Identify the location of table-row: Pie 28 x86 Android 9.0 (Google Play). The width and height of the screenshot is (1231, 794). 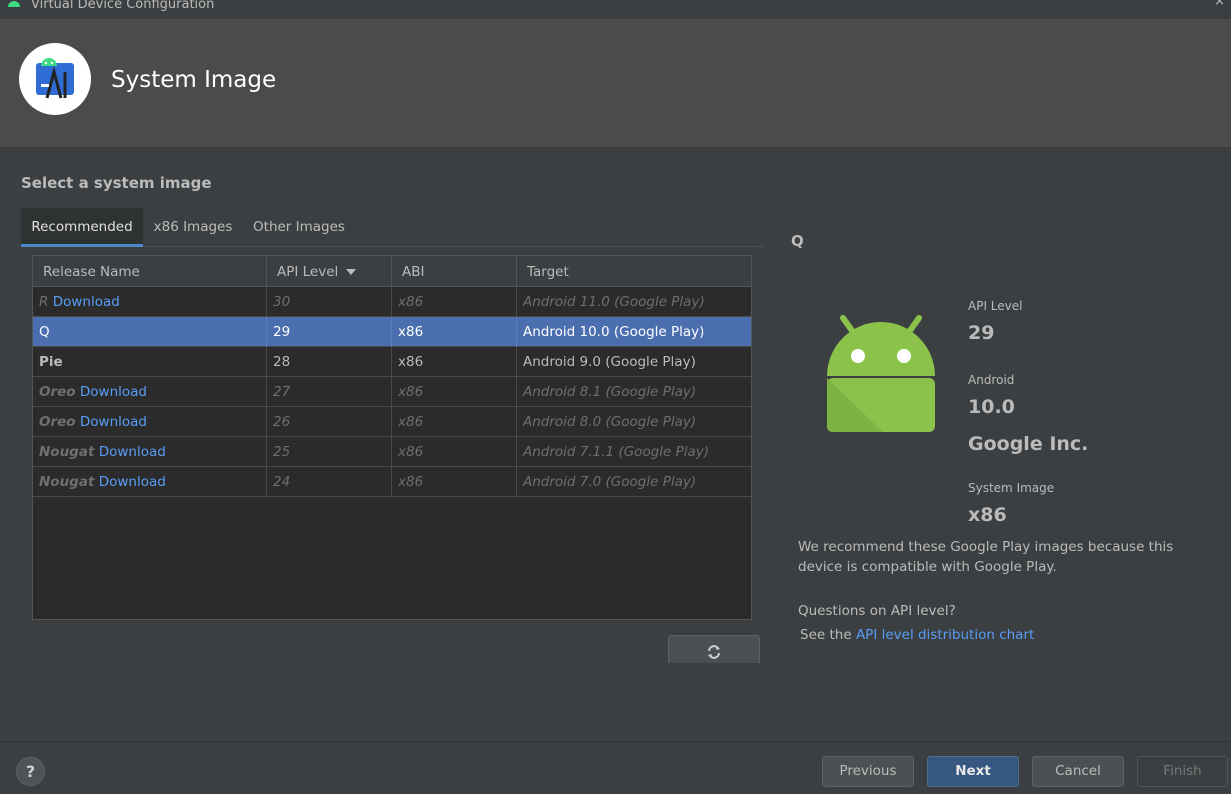
(392, 362).